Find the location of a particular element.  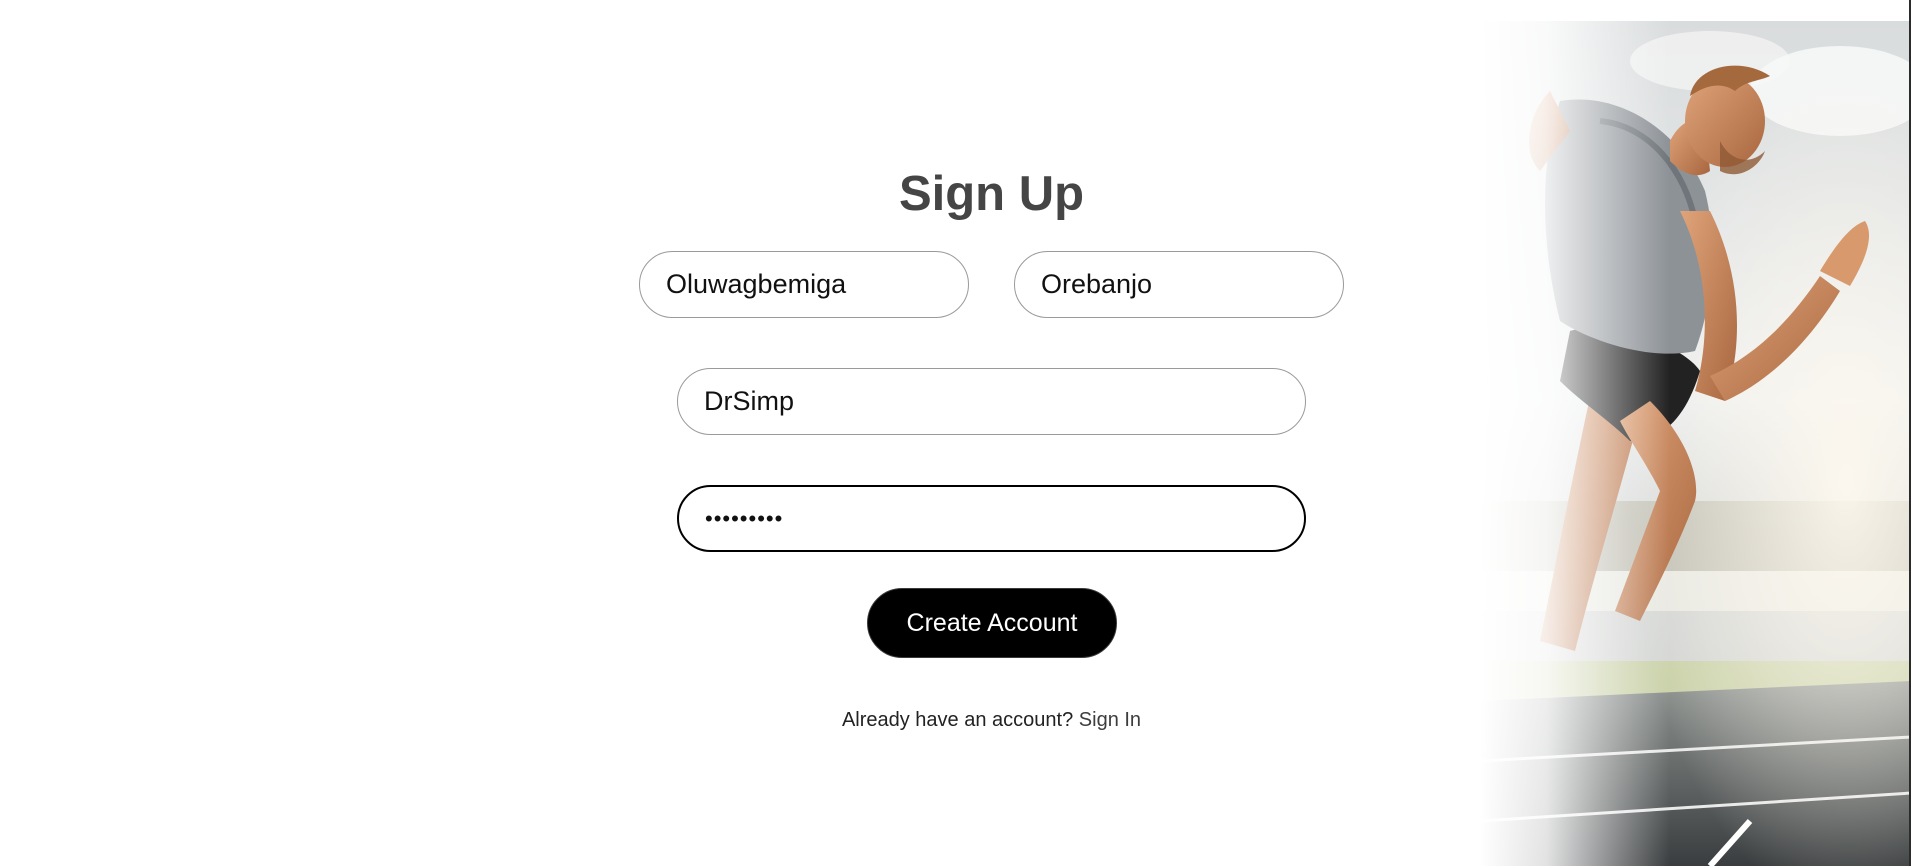

create-account-button: Create Account is located at coordinates (992, 623).